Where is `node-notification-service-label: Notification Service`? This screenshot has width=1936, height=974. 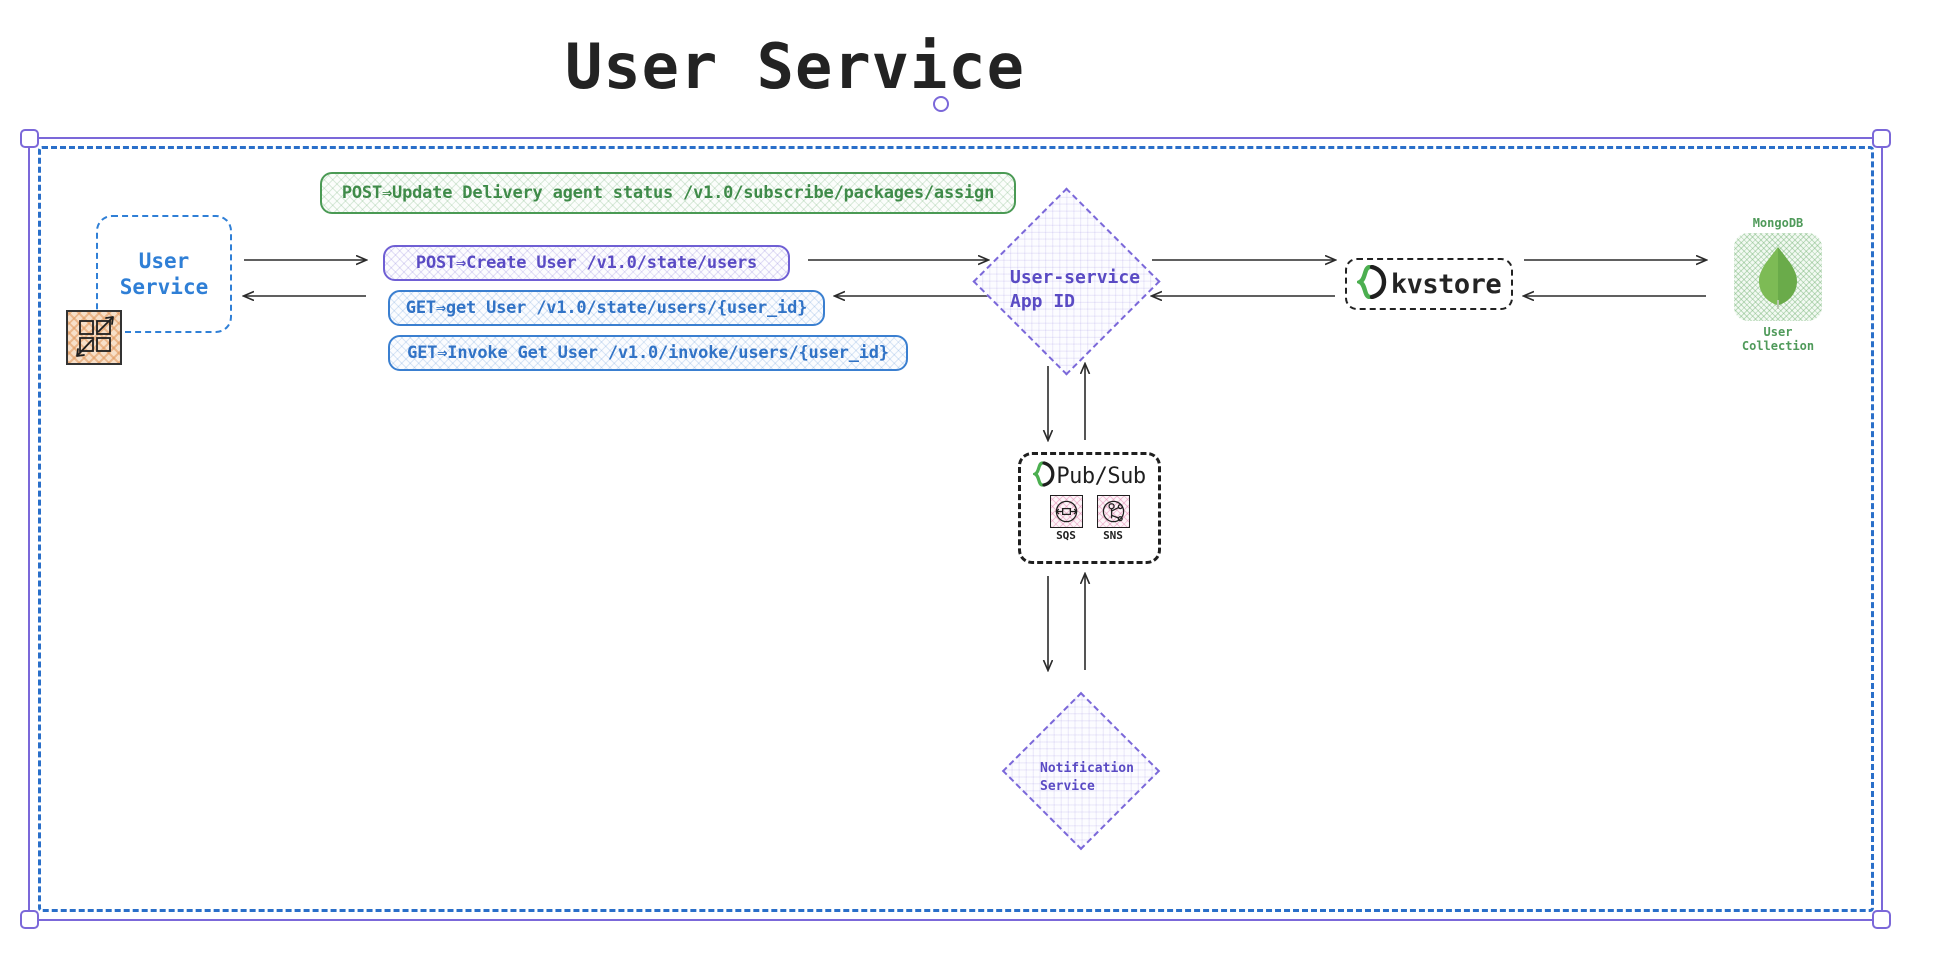 node-notification-service-label: Notification Service is located at coordinates (1087, 777).